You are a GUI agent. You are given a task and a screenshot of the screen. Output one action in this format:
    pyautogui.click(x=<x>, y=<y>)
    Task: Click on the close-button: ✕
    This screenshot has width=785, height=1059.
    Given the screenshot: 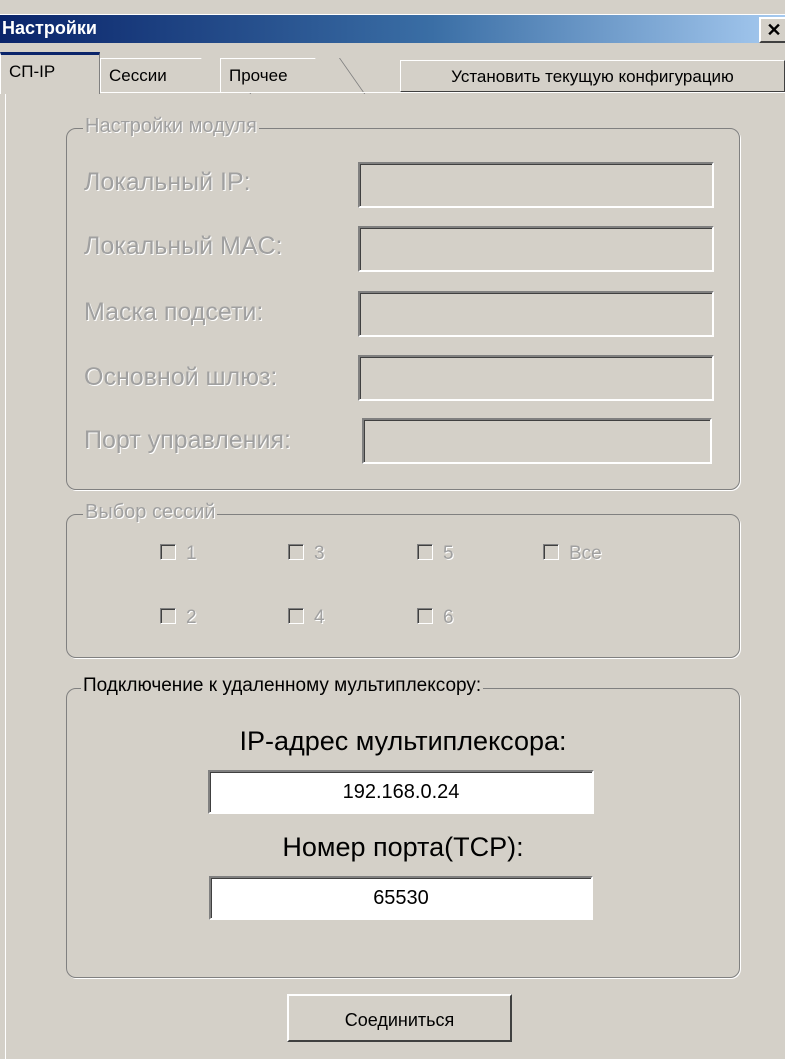 What is the action you would take?
    pyautogui.click(x=772, y=30)
    